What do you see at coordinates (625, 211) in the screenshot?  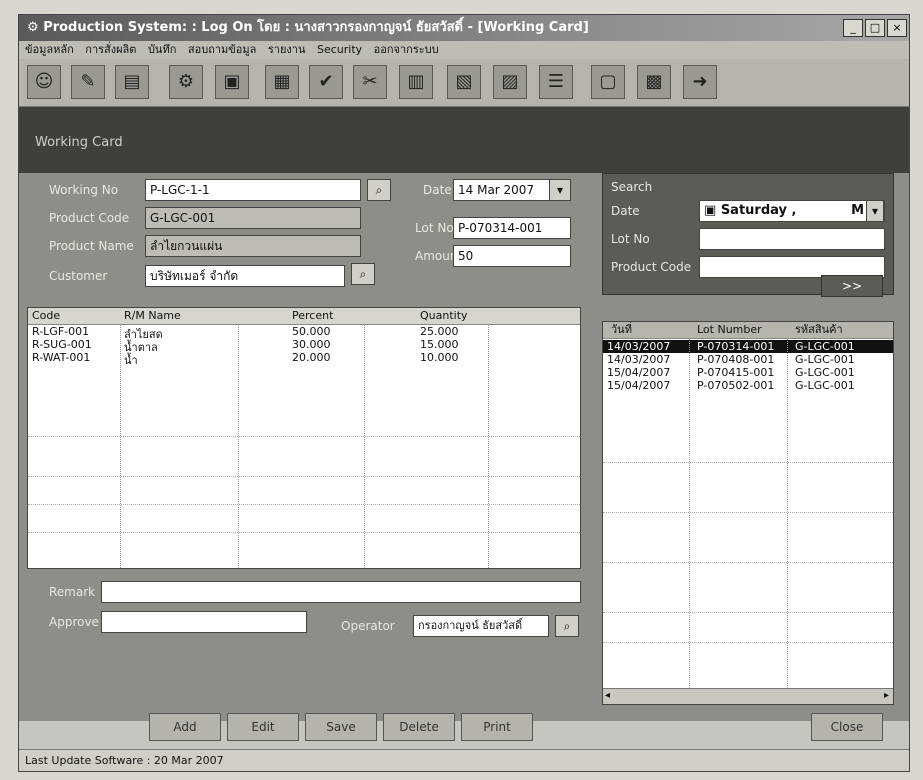 I see `search-date-label: Date` at bounding box center [625, 211].